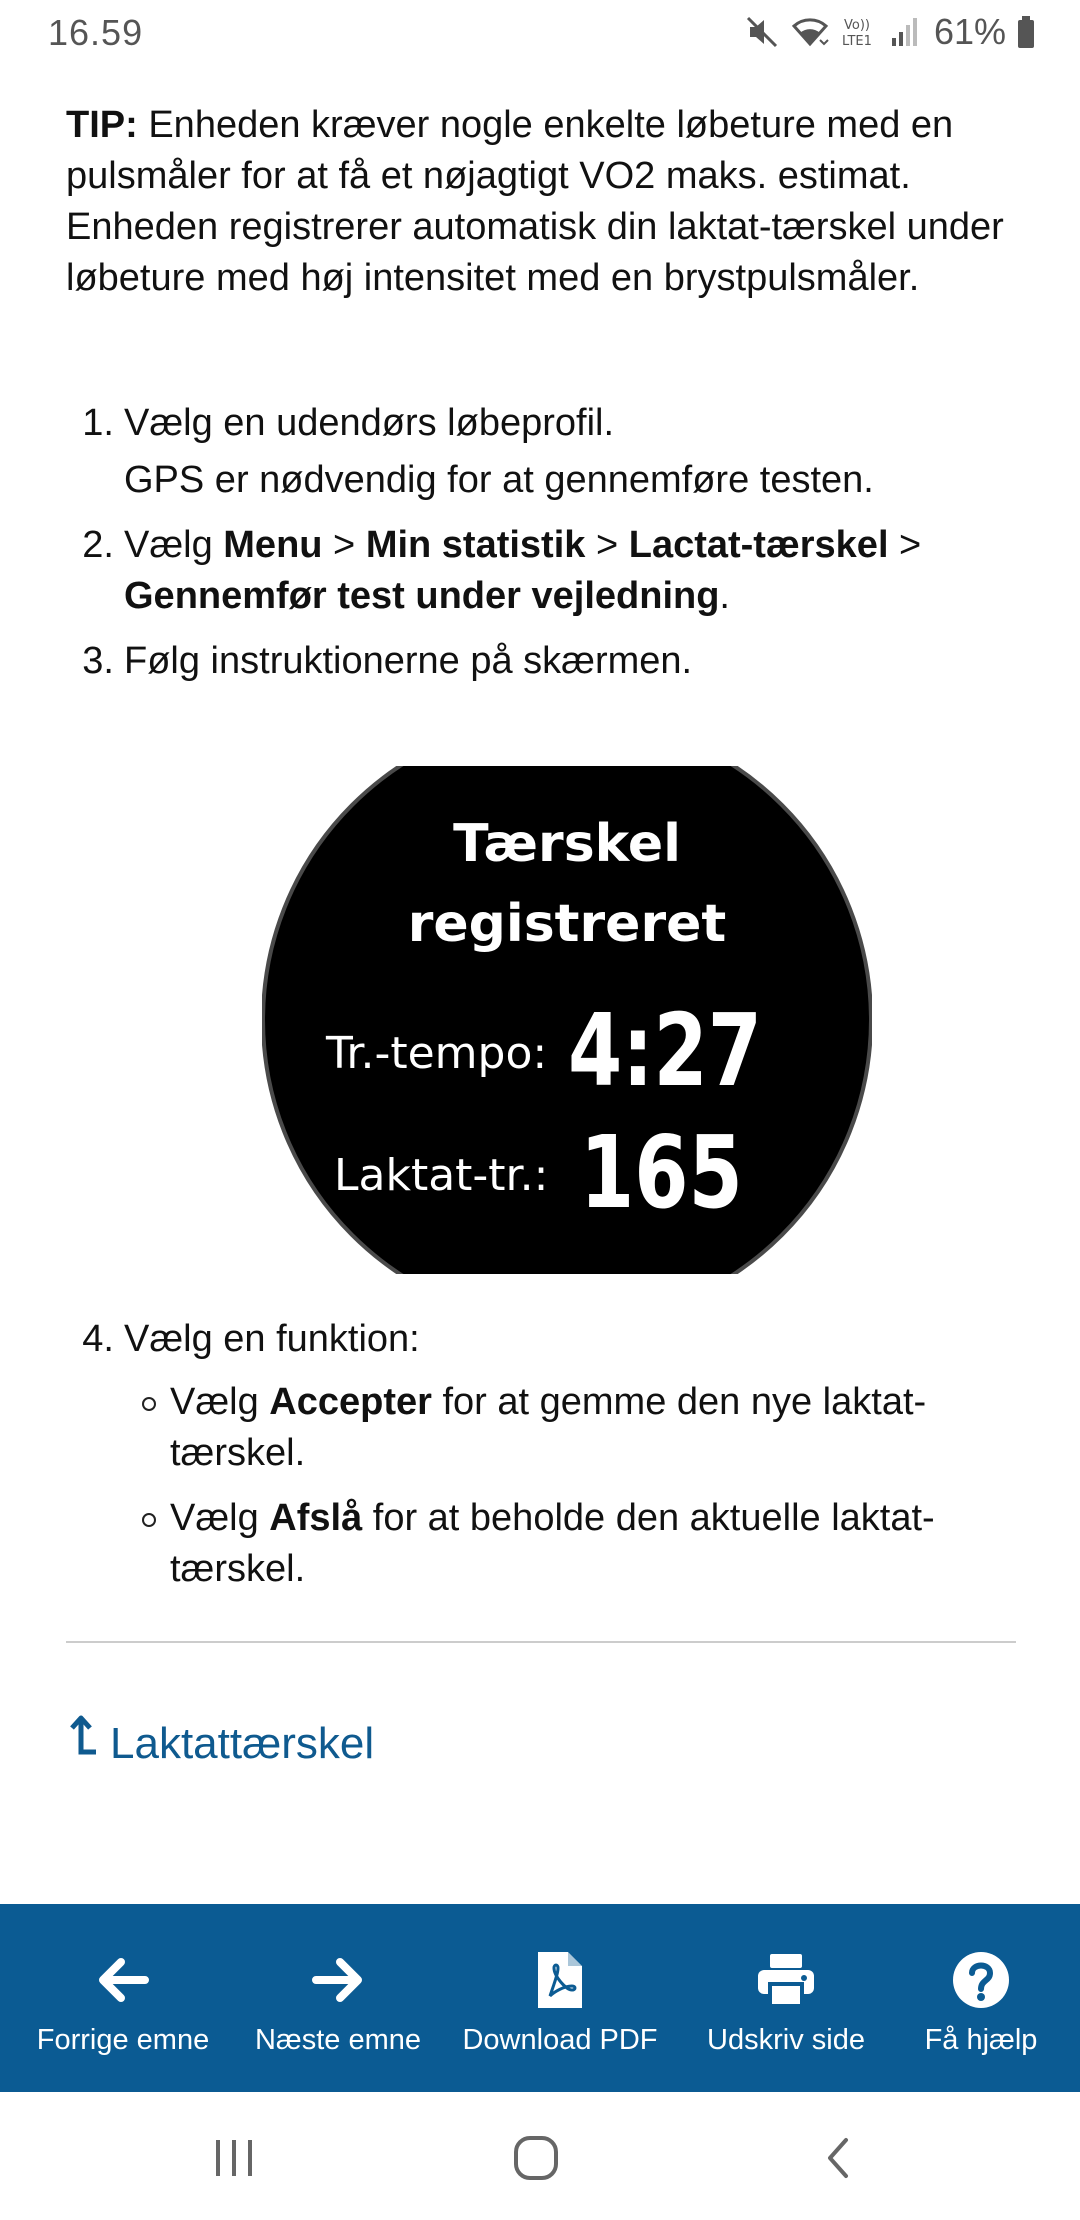 The height and width of the screenshot is (2220, 1080). Describe the element at coordinates (661, 1172) in the screenshot. I see `lactate-value: 165` at that location.